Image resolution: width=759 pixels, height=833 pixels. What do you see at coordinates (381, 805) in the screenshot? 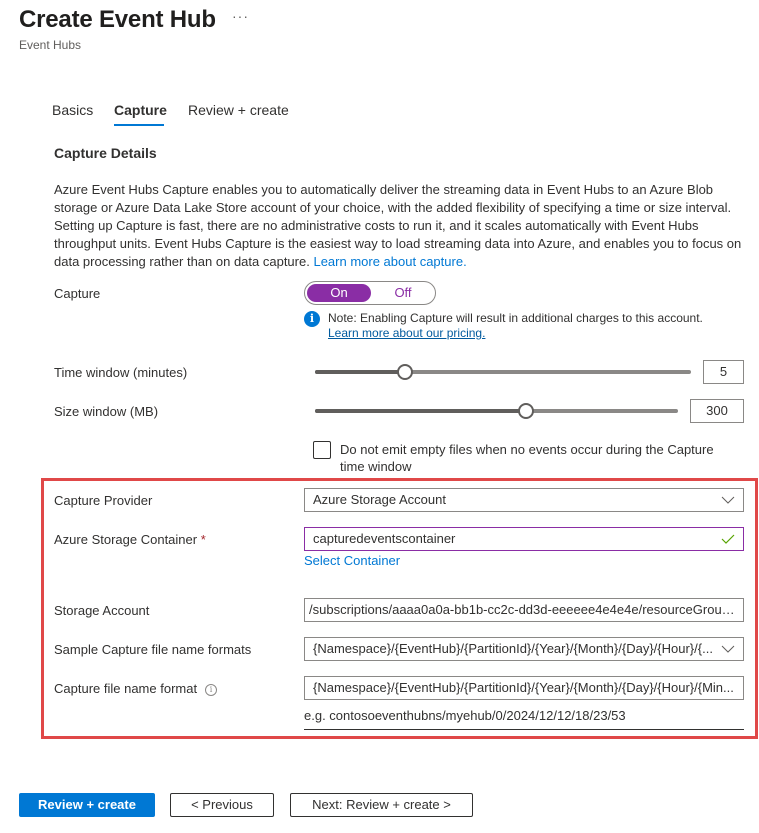
I see `next-button: Next: Review + create >` at bounding box center [381, 805].